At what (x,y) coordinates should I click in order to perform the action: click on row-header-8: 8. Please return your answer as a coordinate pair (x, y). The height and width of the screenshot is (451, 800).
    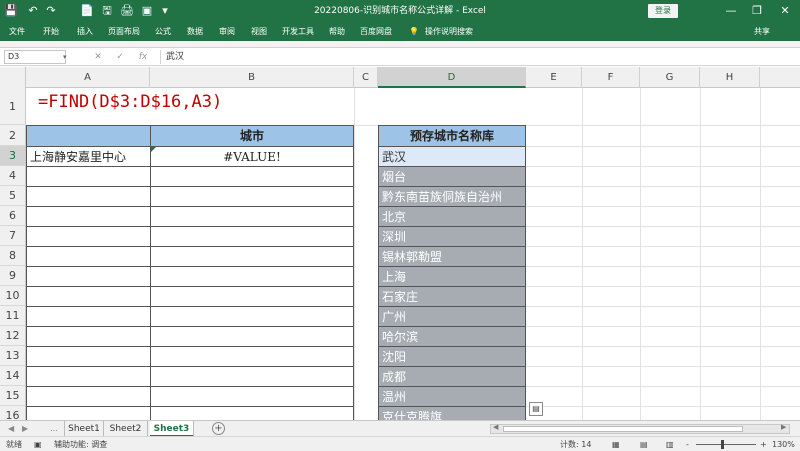
    Looking at the image, I should click on (13, 256).